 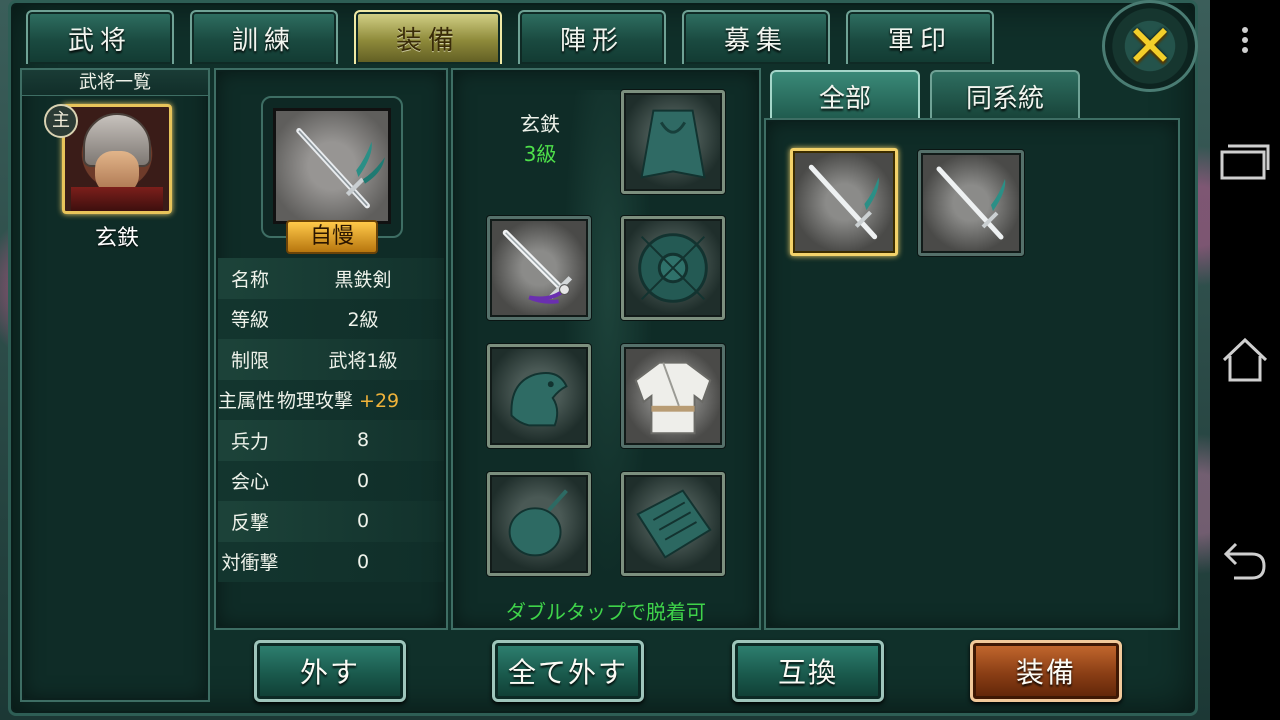 What do you see at coordinates (116, 238) in the screenshot?
I see `hero-name: 玄鉄` at bounding box center [116, 238].